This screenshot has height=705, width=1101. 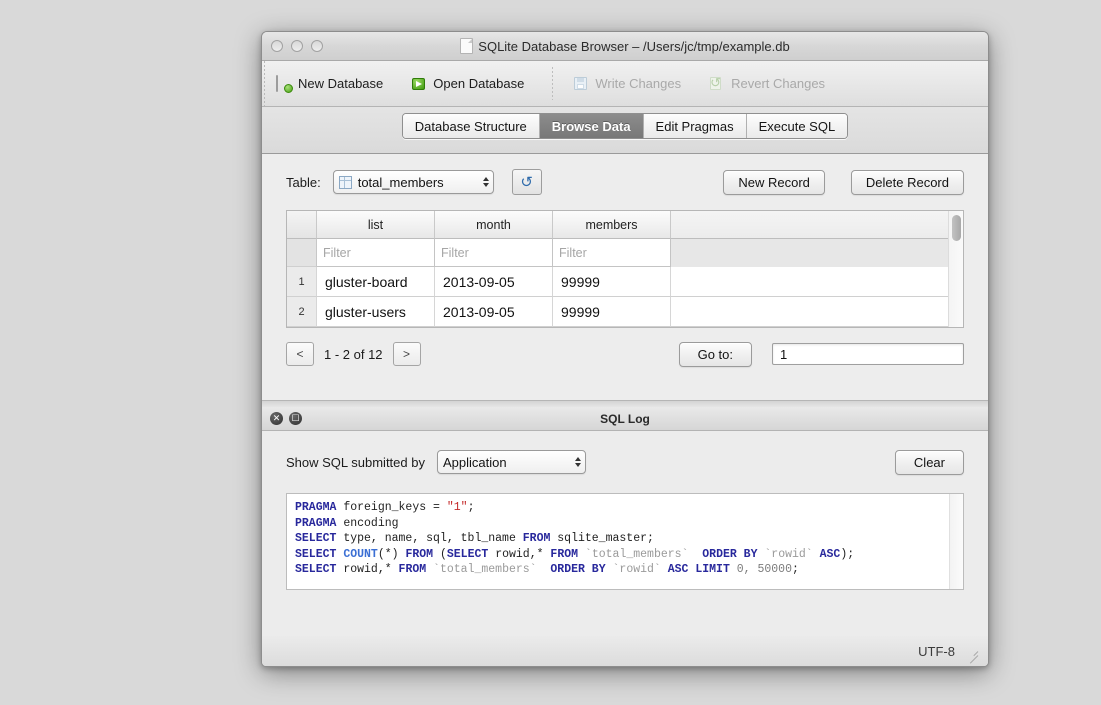 What do you see at coordinates (625, 462) in the screenshot?
I see `sql-log-controls: Show SQL submitted by Application Clear` at bounding box center [625, 462].